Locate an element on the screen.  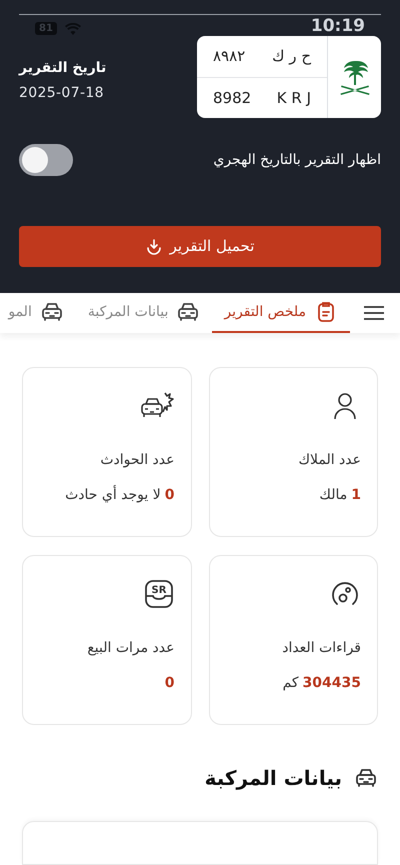
card-unit: لا يوجد أي حادث is located at coordinates (113, 495).